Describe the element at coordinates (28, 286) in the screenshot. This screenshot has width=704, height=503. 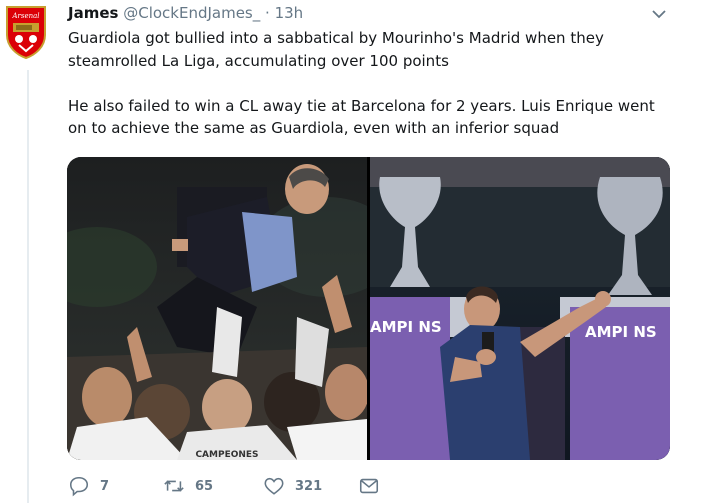
I see `thread-line` at that location.